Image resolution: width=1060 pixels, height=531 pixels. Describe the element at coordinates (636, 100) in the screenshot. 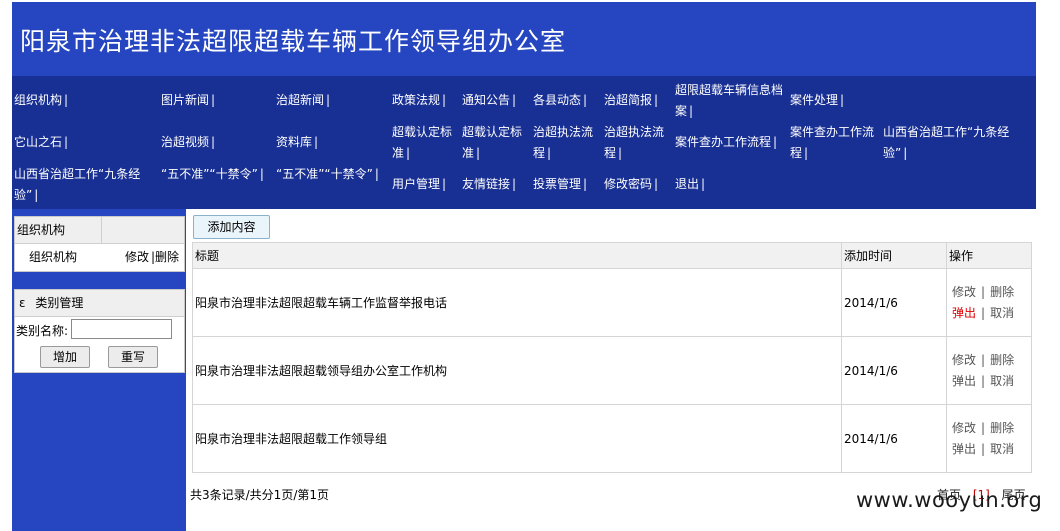

I see `nav-item-briefing: 治超简报` at that location.